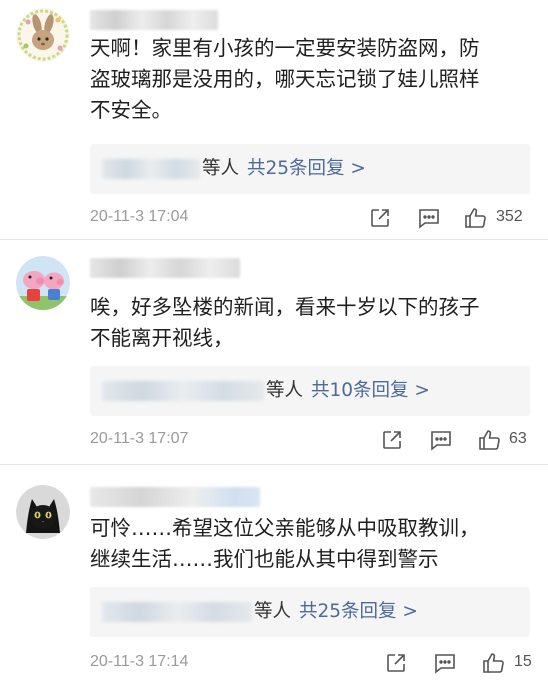  Describe the element at coordinates (131, 110) in the screenshot. I see `comment-text-line: 不安全。` at that location.